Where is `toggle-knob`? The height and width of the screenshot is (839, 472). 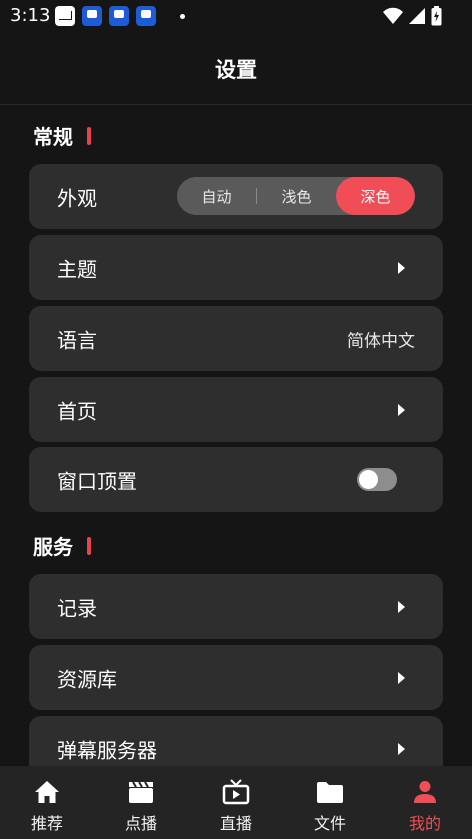
toggle-knob is located at coordinates (368, 479).